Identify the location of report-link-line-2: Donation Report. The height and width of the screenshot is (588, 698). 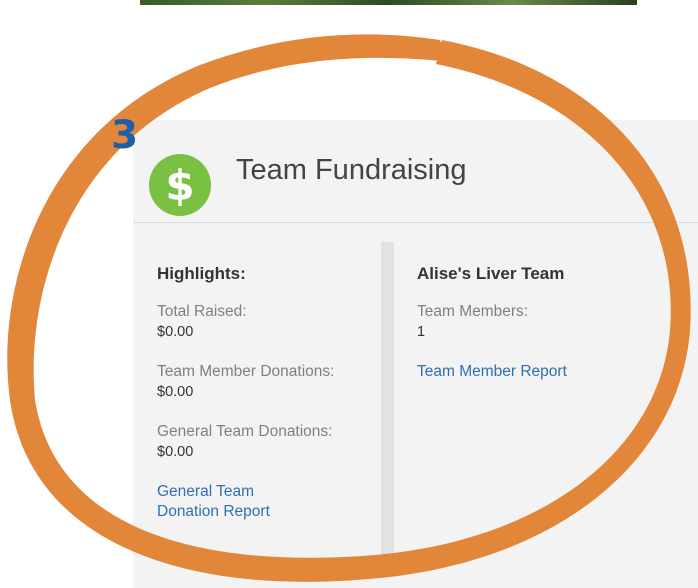
(213, 511).